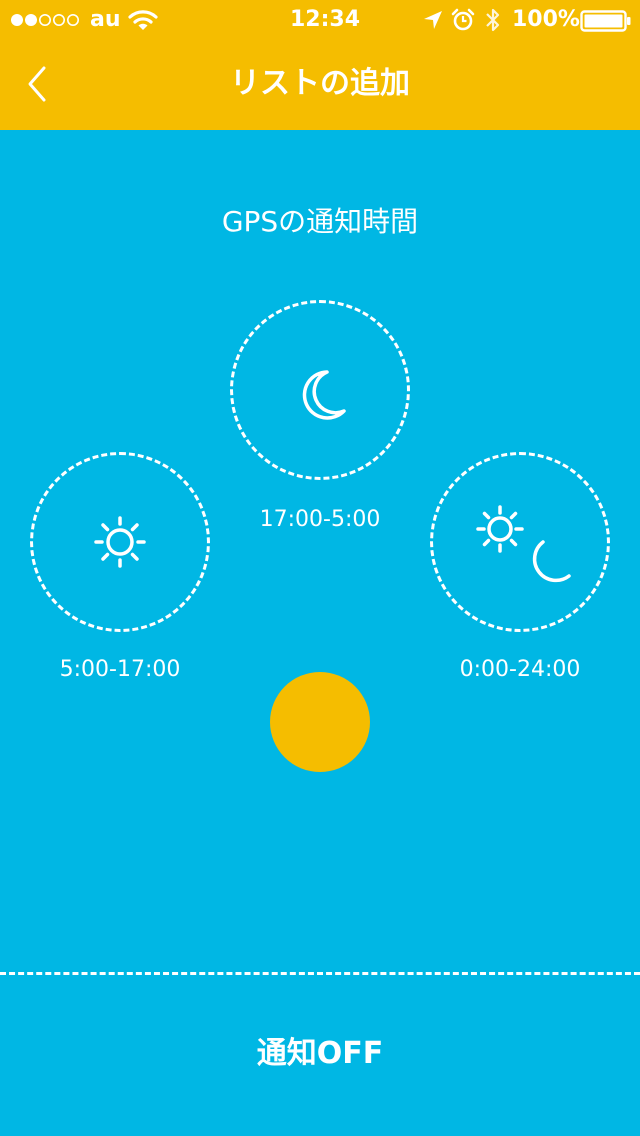 The width and height of the screenshot is (640, 1136). What do you see at coordinates (523, 544) in the screenshot?
I see `sun-moon-icon` at bounding box center [523, 544].